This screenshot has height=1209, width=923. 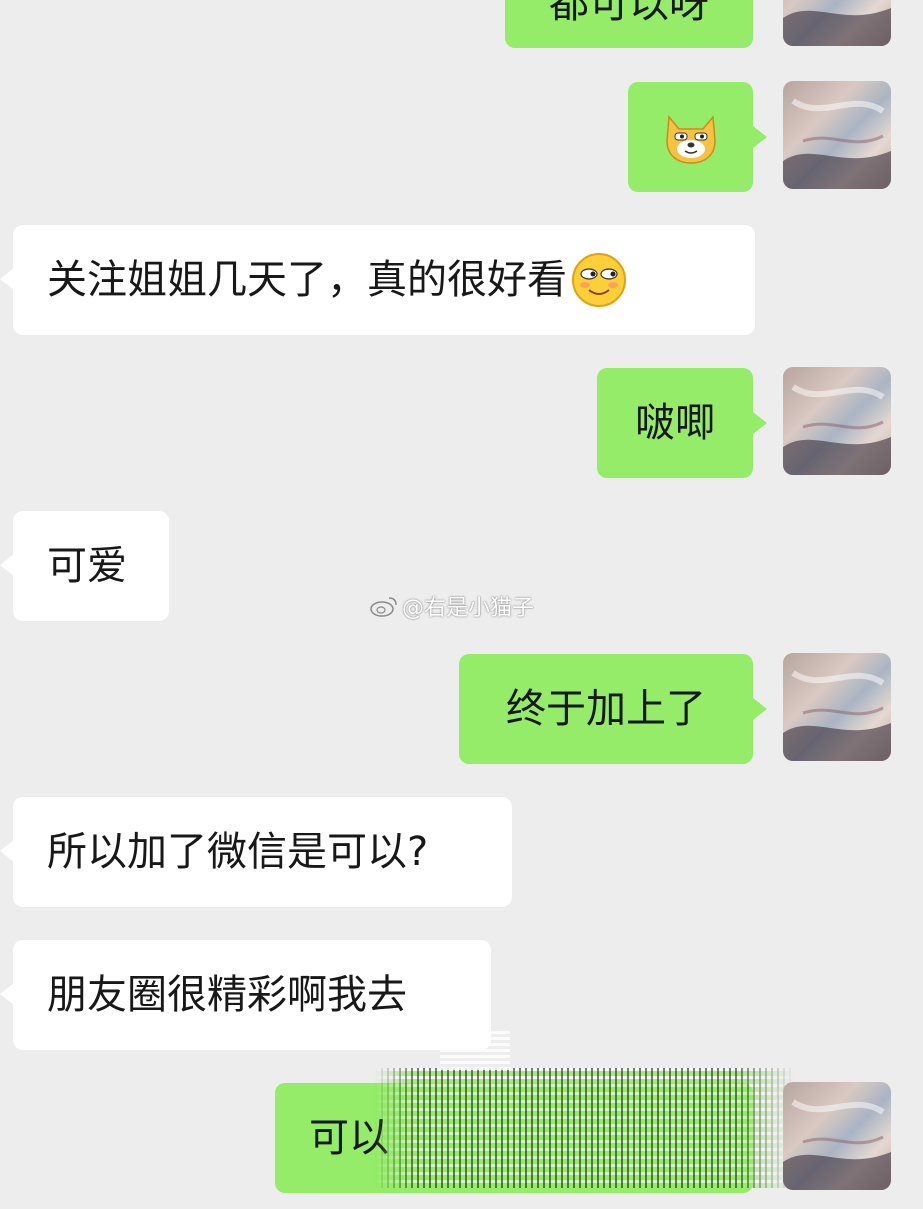 I want to click on message-bubble: 终于加上了, so click(x=606, y=709).